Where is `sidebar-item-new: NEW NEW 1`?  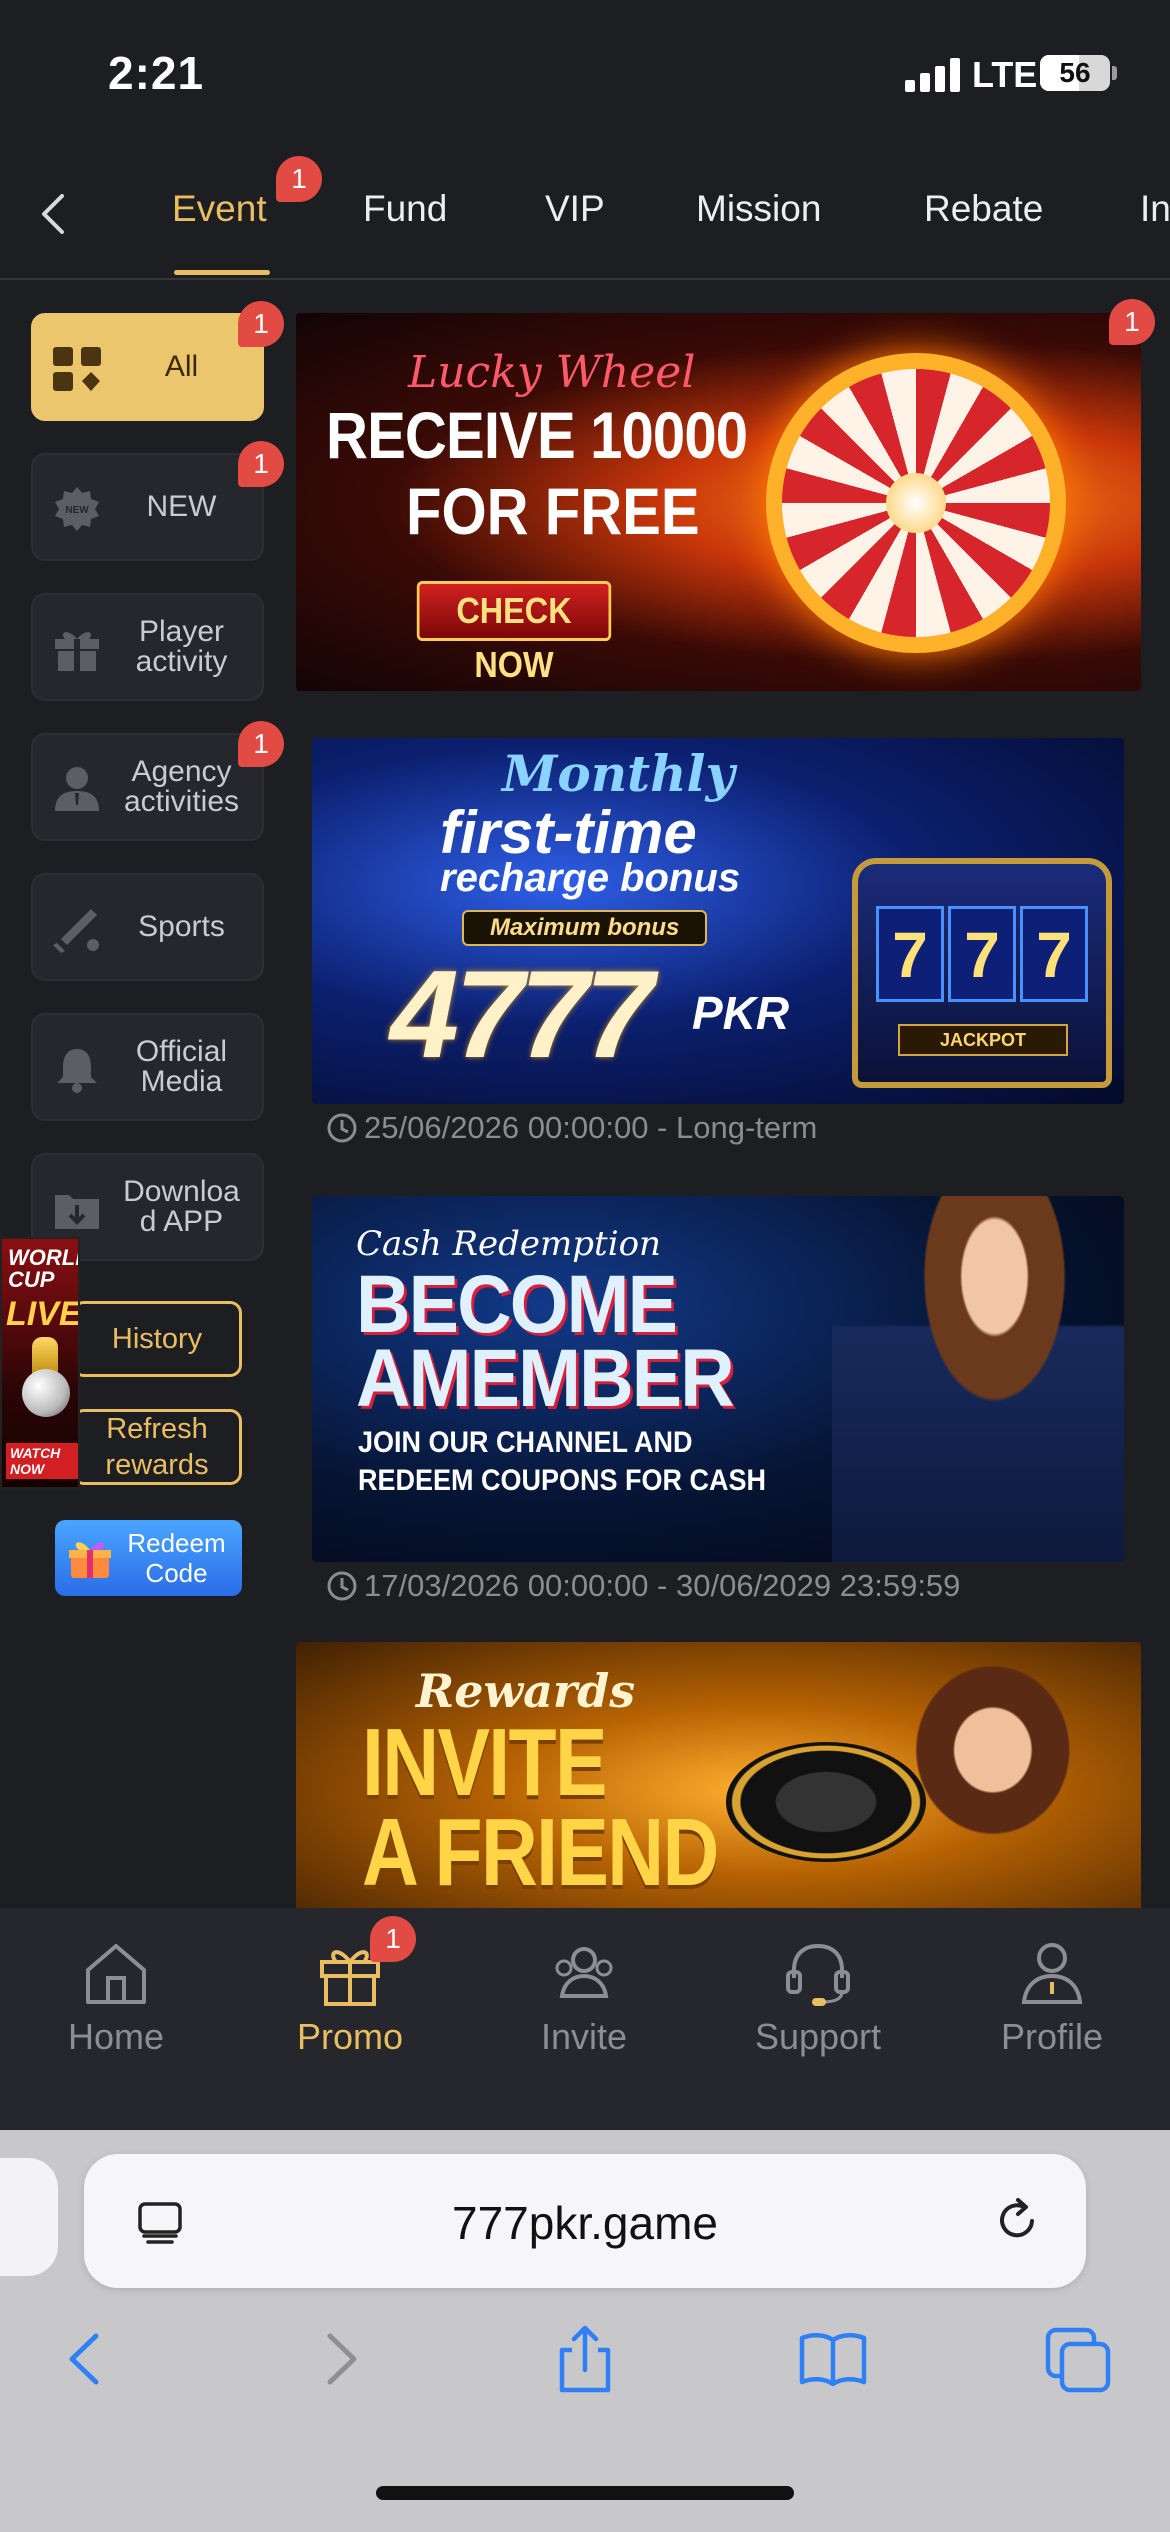
sidebar-item-new: NEW NEW 1 is located at coordinates (157, 501).